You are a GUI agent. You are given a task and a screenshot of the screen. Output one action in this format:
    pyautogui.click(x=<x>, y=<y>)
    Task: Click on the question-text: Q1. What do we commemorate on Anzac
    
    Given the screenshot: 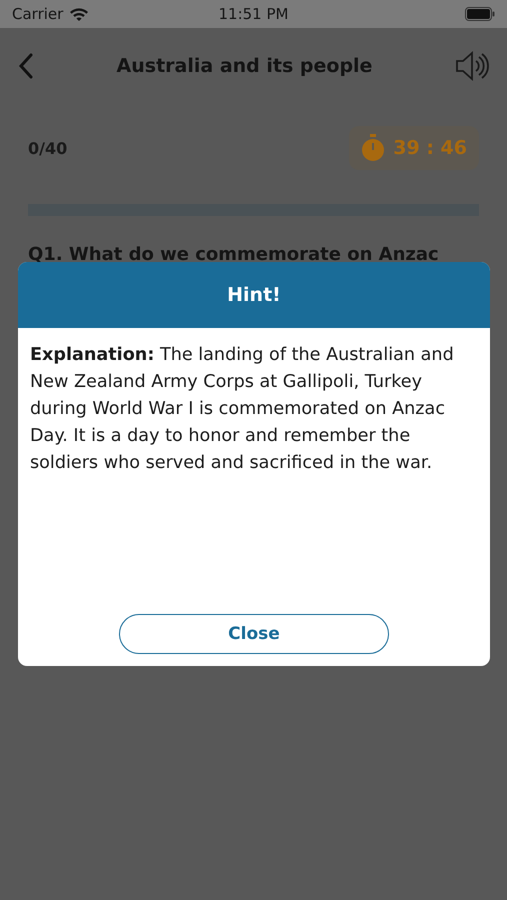 What is the action you would take?
    pyautogui.click(x=234, y=254)
    